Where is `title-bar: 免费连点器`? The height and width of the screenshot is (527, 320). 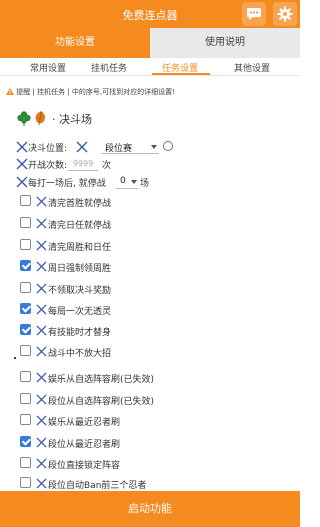
title-bar: 免费连点器 is located at coordinates (150, 14).